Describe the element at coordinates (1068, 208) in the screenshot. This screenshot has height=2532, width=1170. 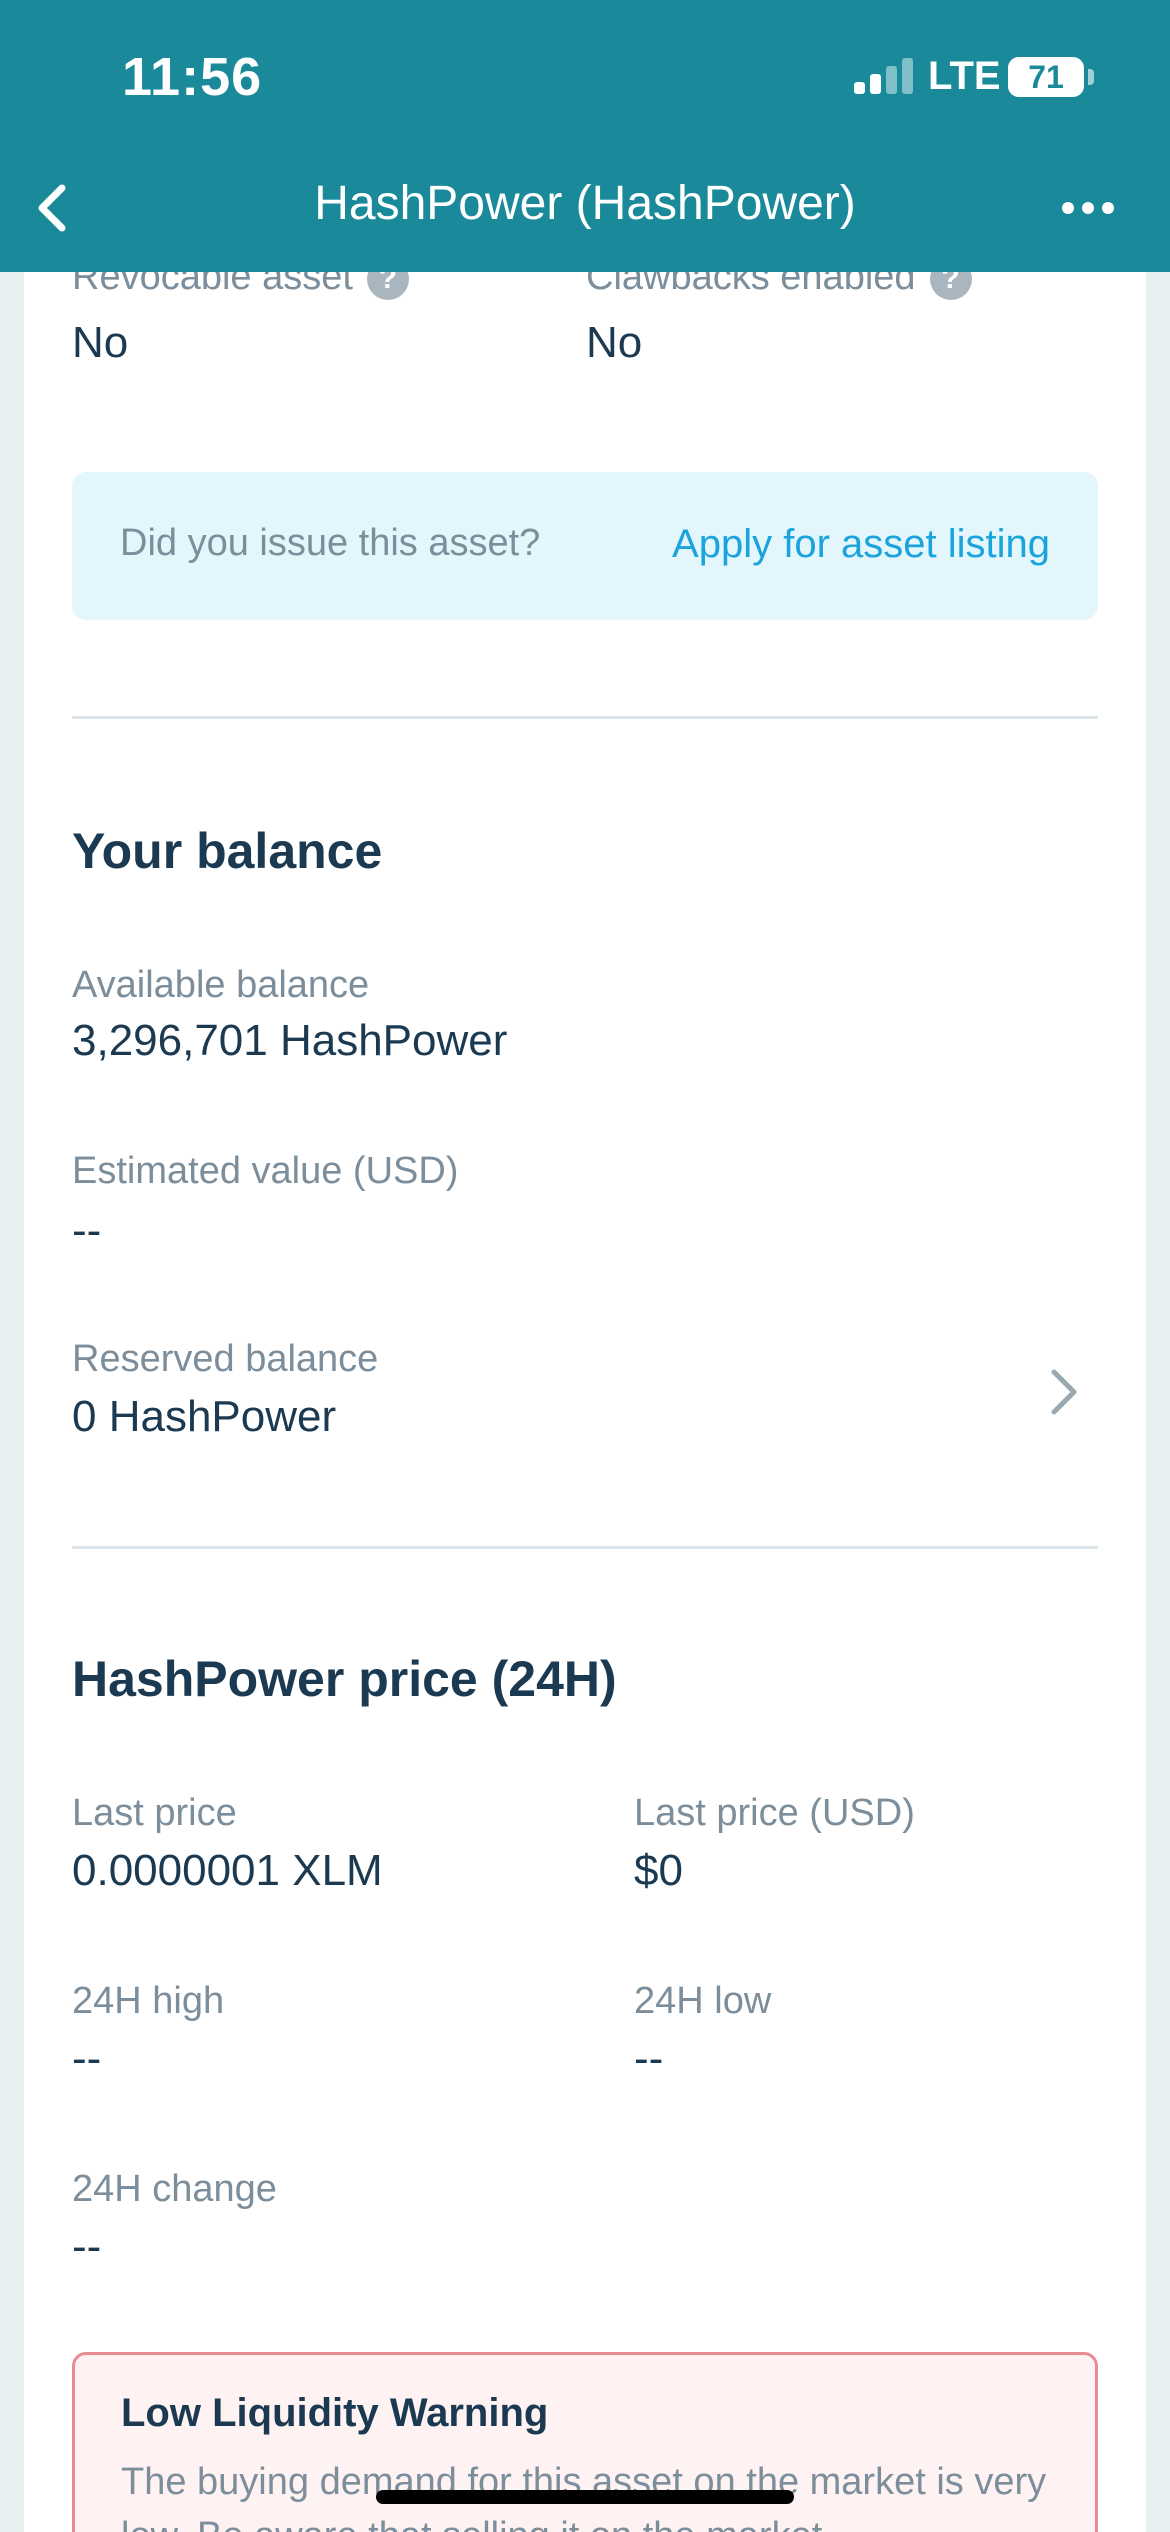
I see `more-horizontal-icon` at that location.